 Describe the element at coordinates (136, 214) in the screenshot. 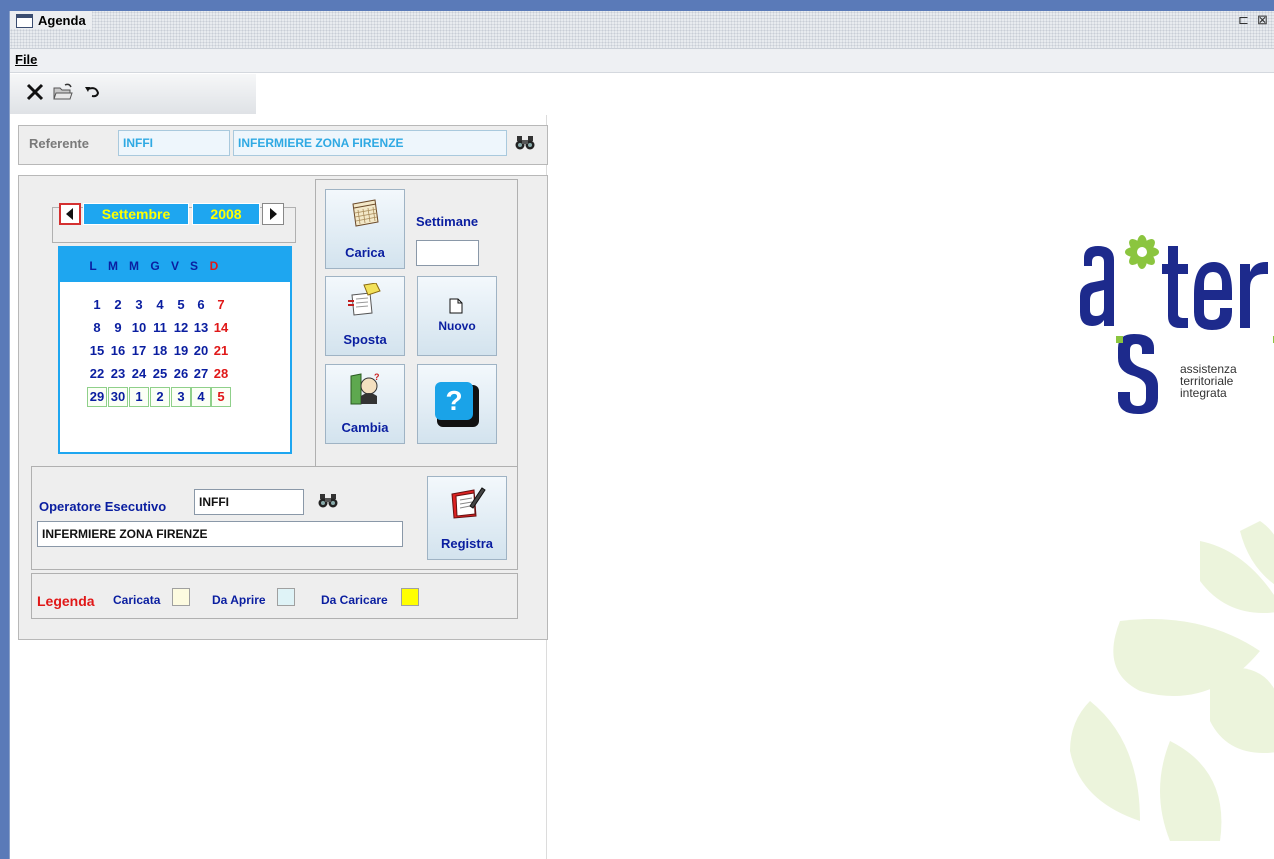

I see `month-selector: Settembre` at that location.